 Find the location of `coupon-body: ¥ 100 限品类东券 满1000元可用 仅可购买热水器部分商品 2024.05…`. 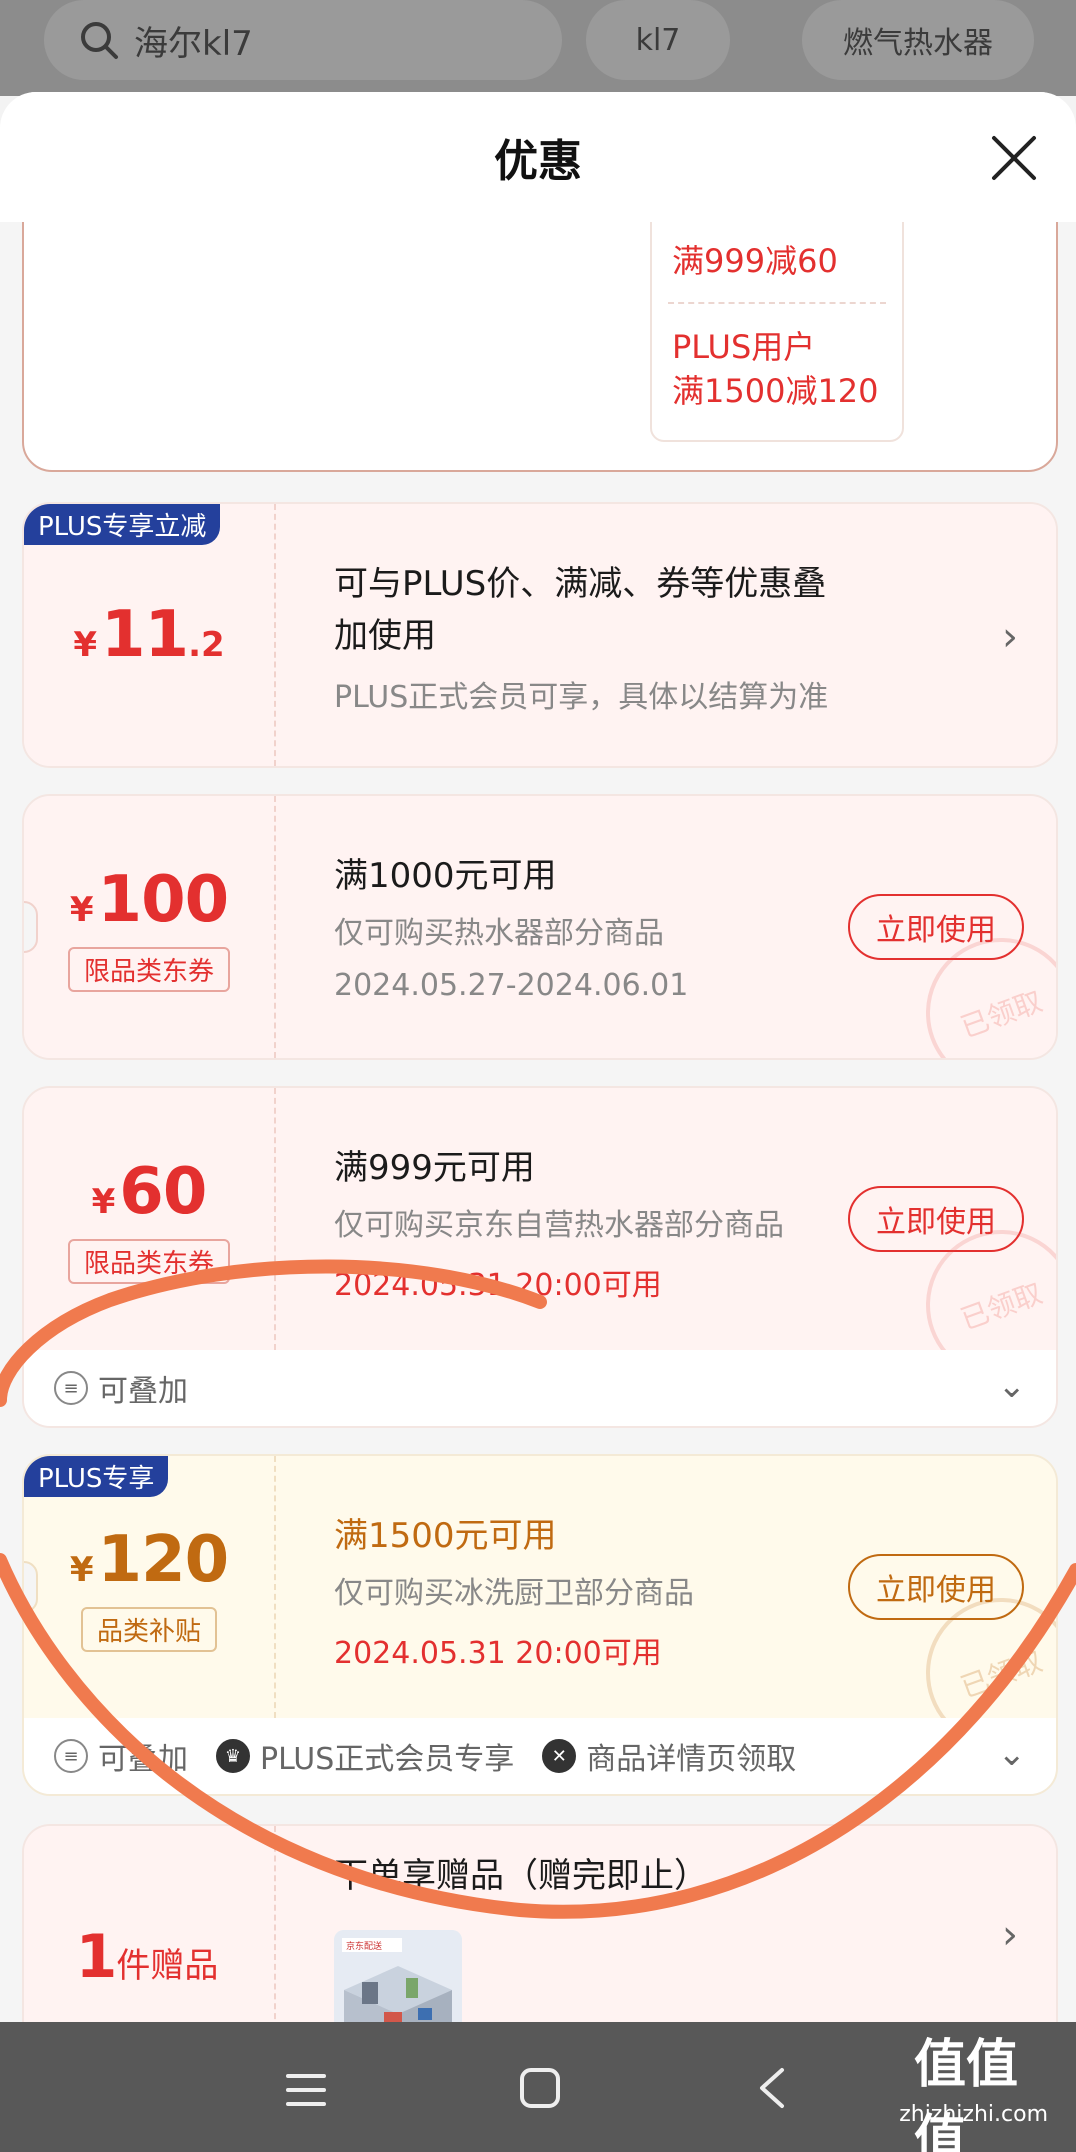

coupon-body: ¥ 100 限品类东券 满1000元可用 仅可购买热水器部分商品 2024.05… is located at coordinates (540, 927).